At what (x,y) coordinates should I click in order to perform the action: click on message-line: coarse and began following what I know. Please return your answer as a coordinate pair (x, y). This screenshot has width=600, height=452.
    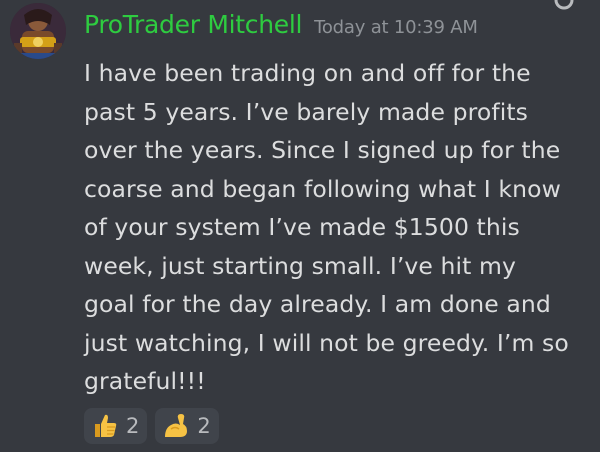
    Looking at the image, I should click on (322, 188).